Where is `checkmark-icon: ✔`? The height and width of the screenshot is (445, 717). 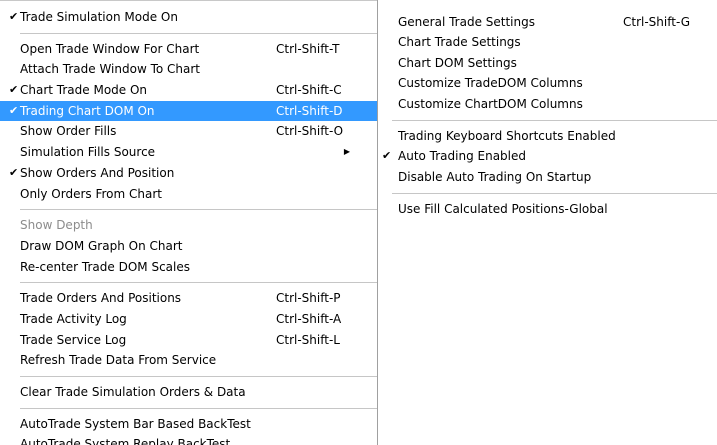
checkmark-icon: ✔ is located at coordinates (387, 156).